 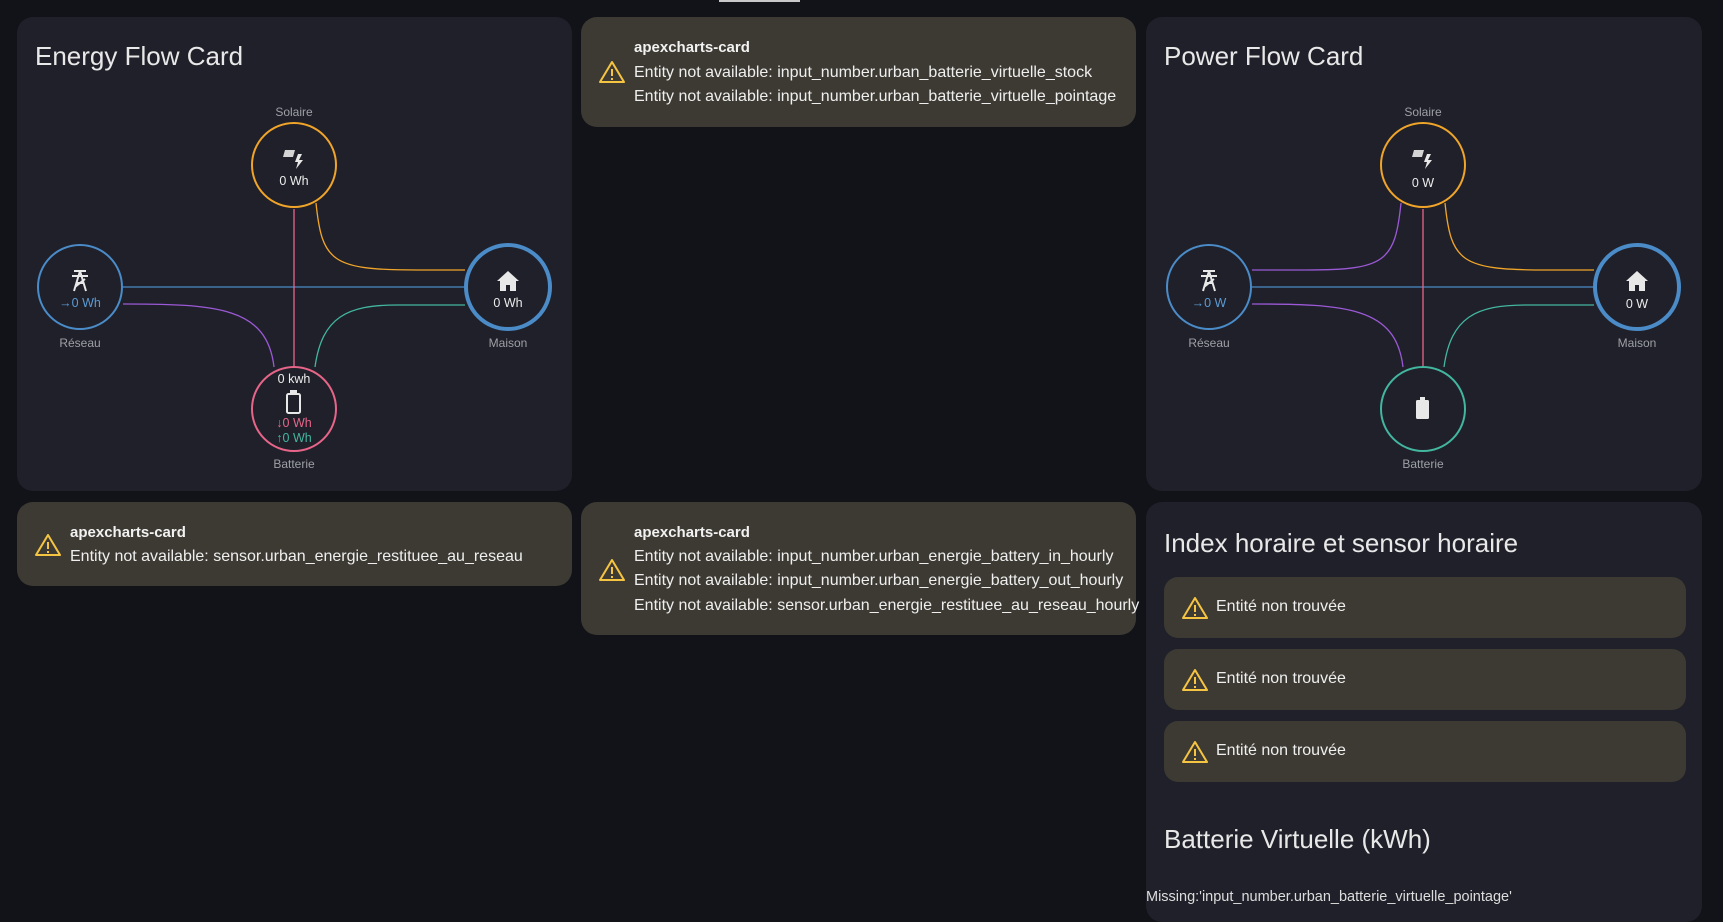 I want to click on home-value: 0 W, so click(x=1637, y=304).